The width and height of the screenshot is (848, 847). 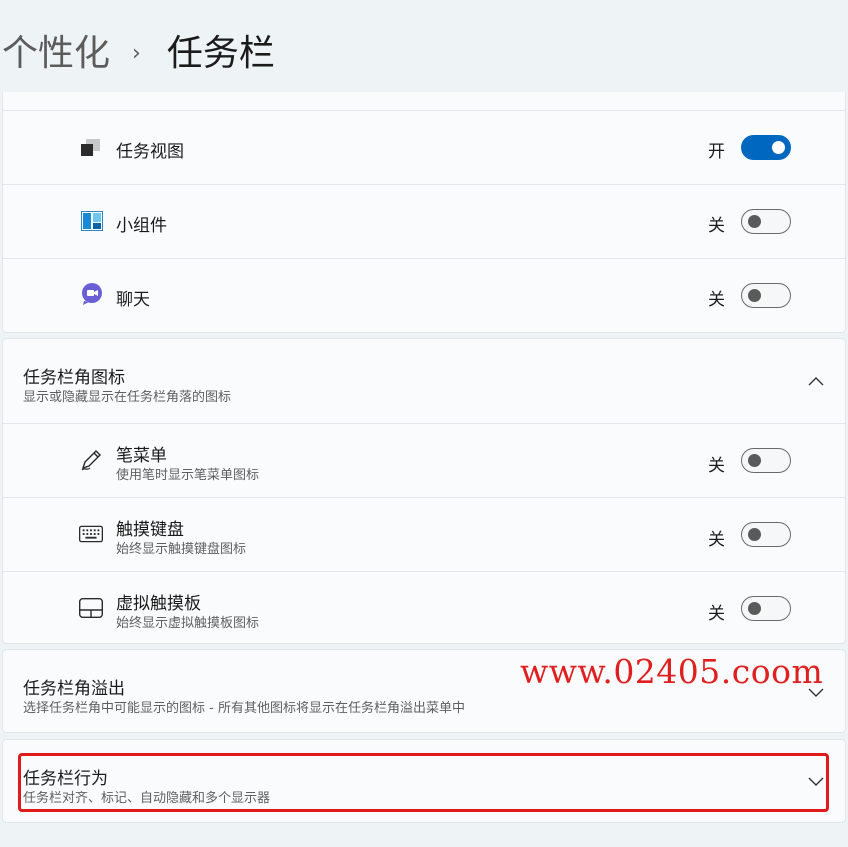 What do you see at coordinates (158, 604) in the screenshot?
I see `virtual-touchpad-label: 虚拟触摸板` at bounding box center [158, 604].